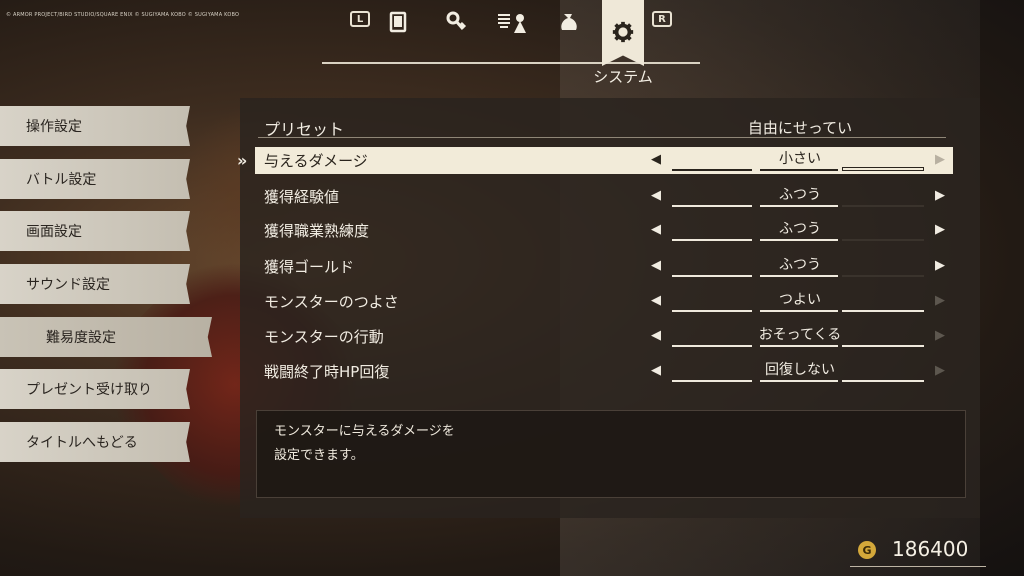  What do you see at coordinates (930, 549) in the screenshot?
I see `gold-amount: 186400` at bounding box center [930, 549].